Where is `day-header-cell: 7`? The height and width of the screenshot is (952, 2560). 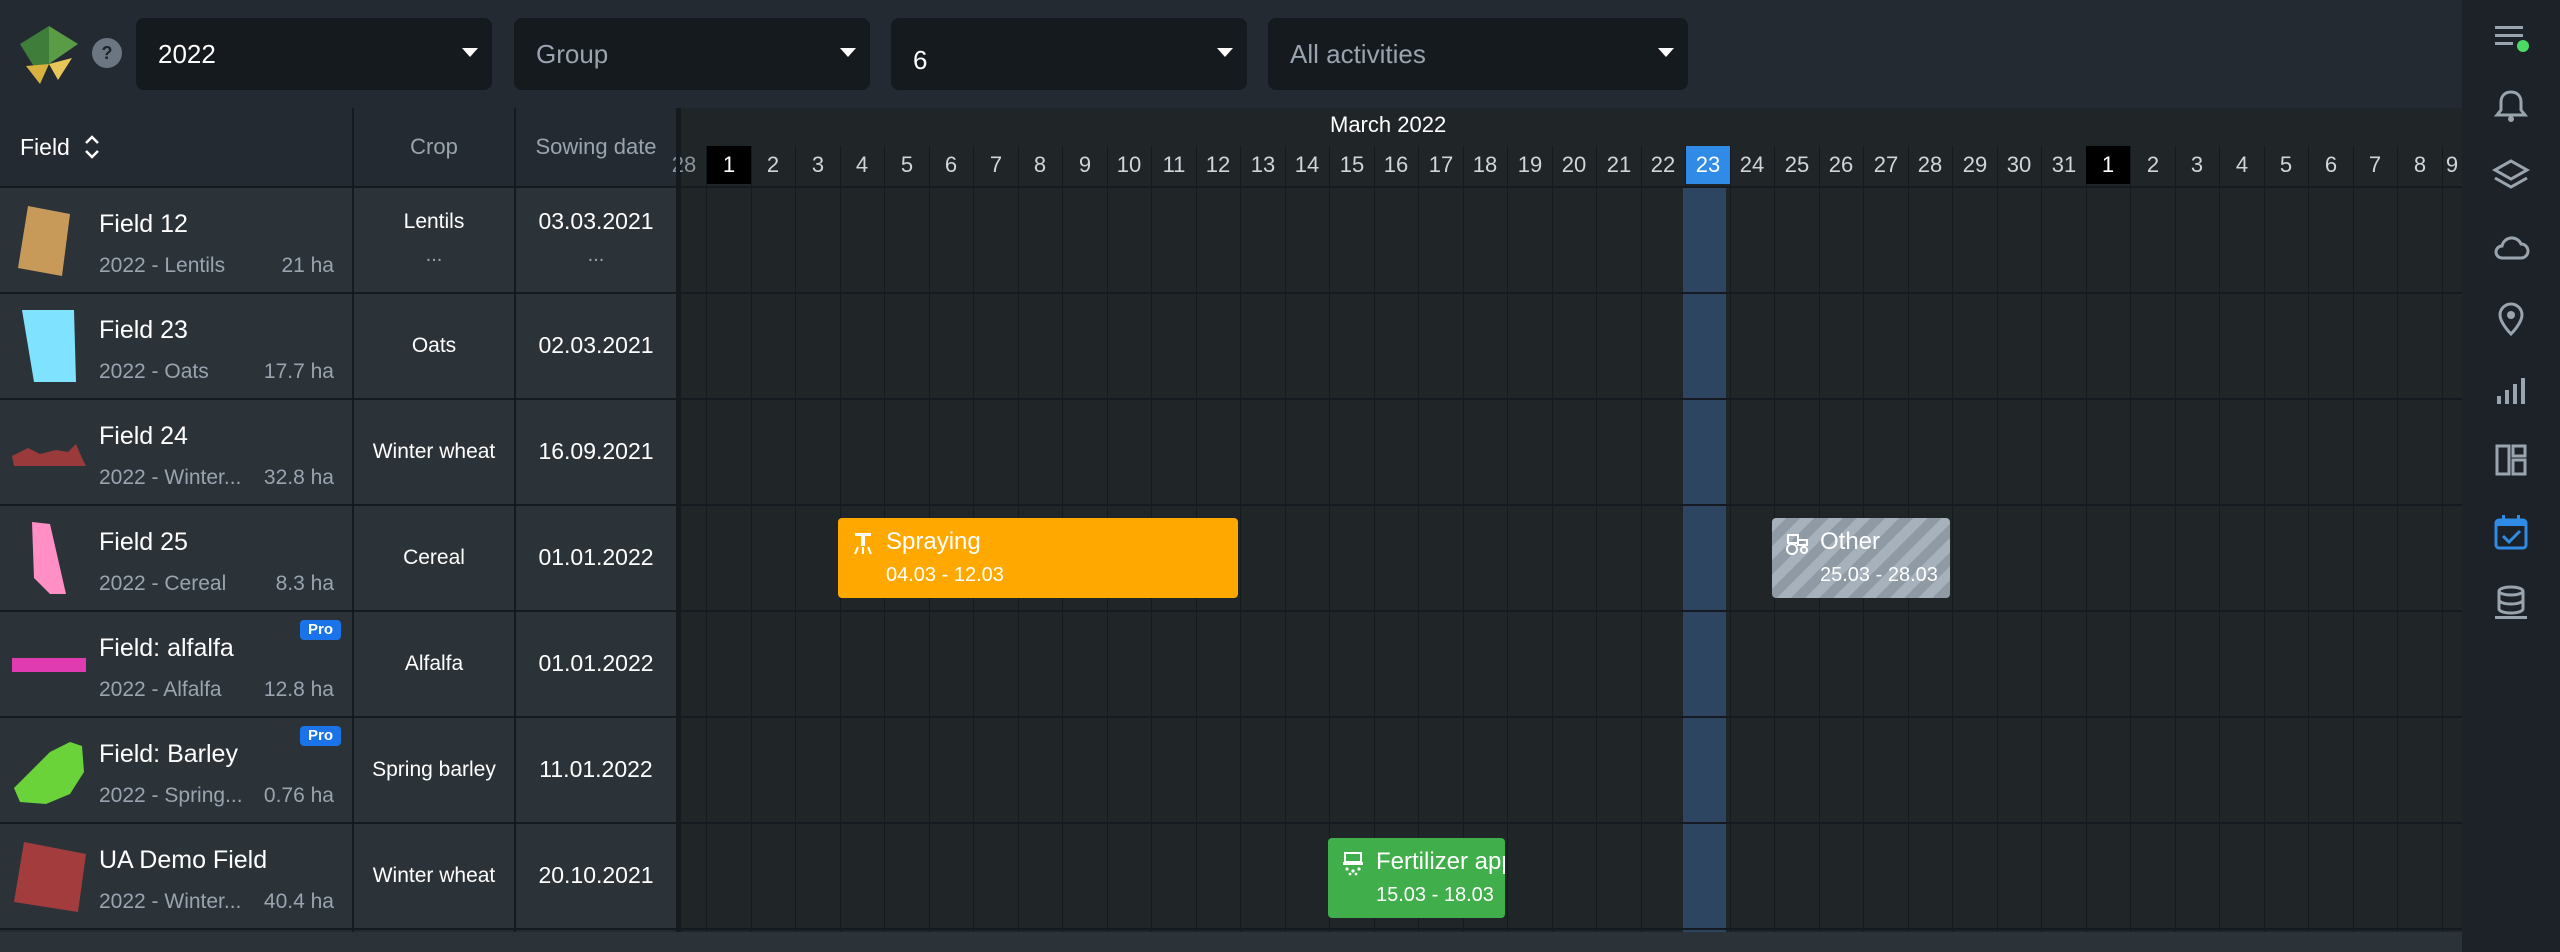 day-header-cell: 7 is located at coordinates (996, 164).